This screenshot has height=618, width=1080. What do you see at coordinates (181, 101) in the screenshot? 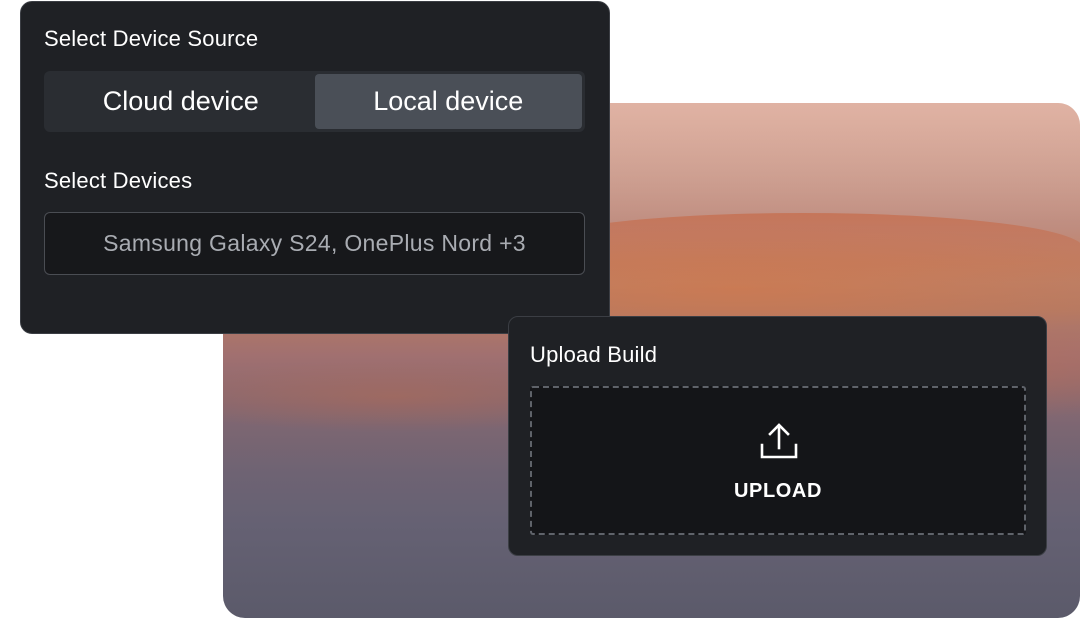
I see `cloud-device-option: Cloud device` at bounding box center [181, 101].